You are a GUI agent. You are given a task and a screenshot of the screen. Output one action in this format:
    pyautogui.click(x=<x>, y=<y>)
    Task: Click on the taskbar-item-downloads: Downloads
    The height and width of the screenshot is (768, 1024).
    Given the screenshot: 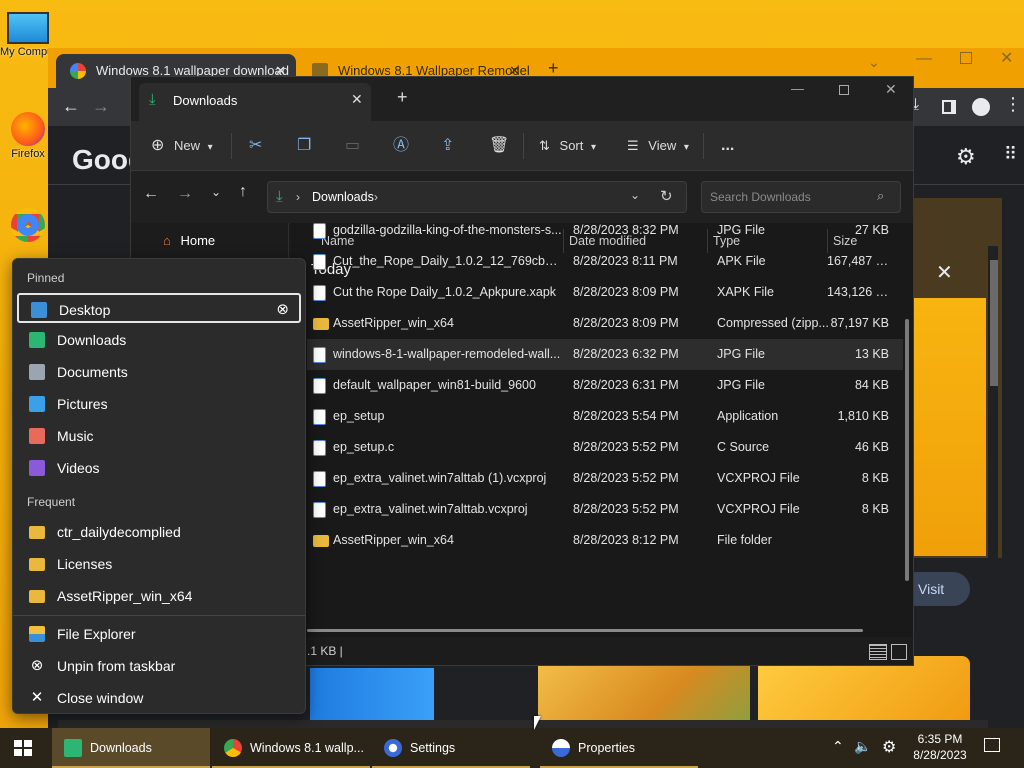 What is the action you would take?
    pyautogui.click(x=131, y=748)
    